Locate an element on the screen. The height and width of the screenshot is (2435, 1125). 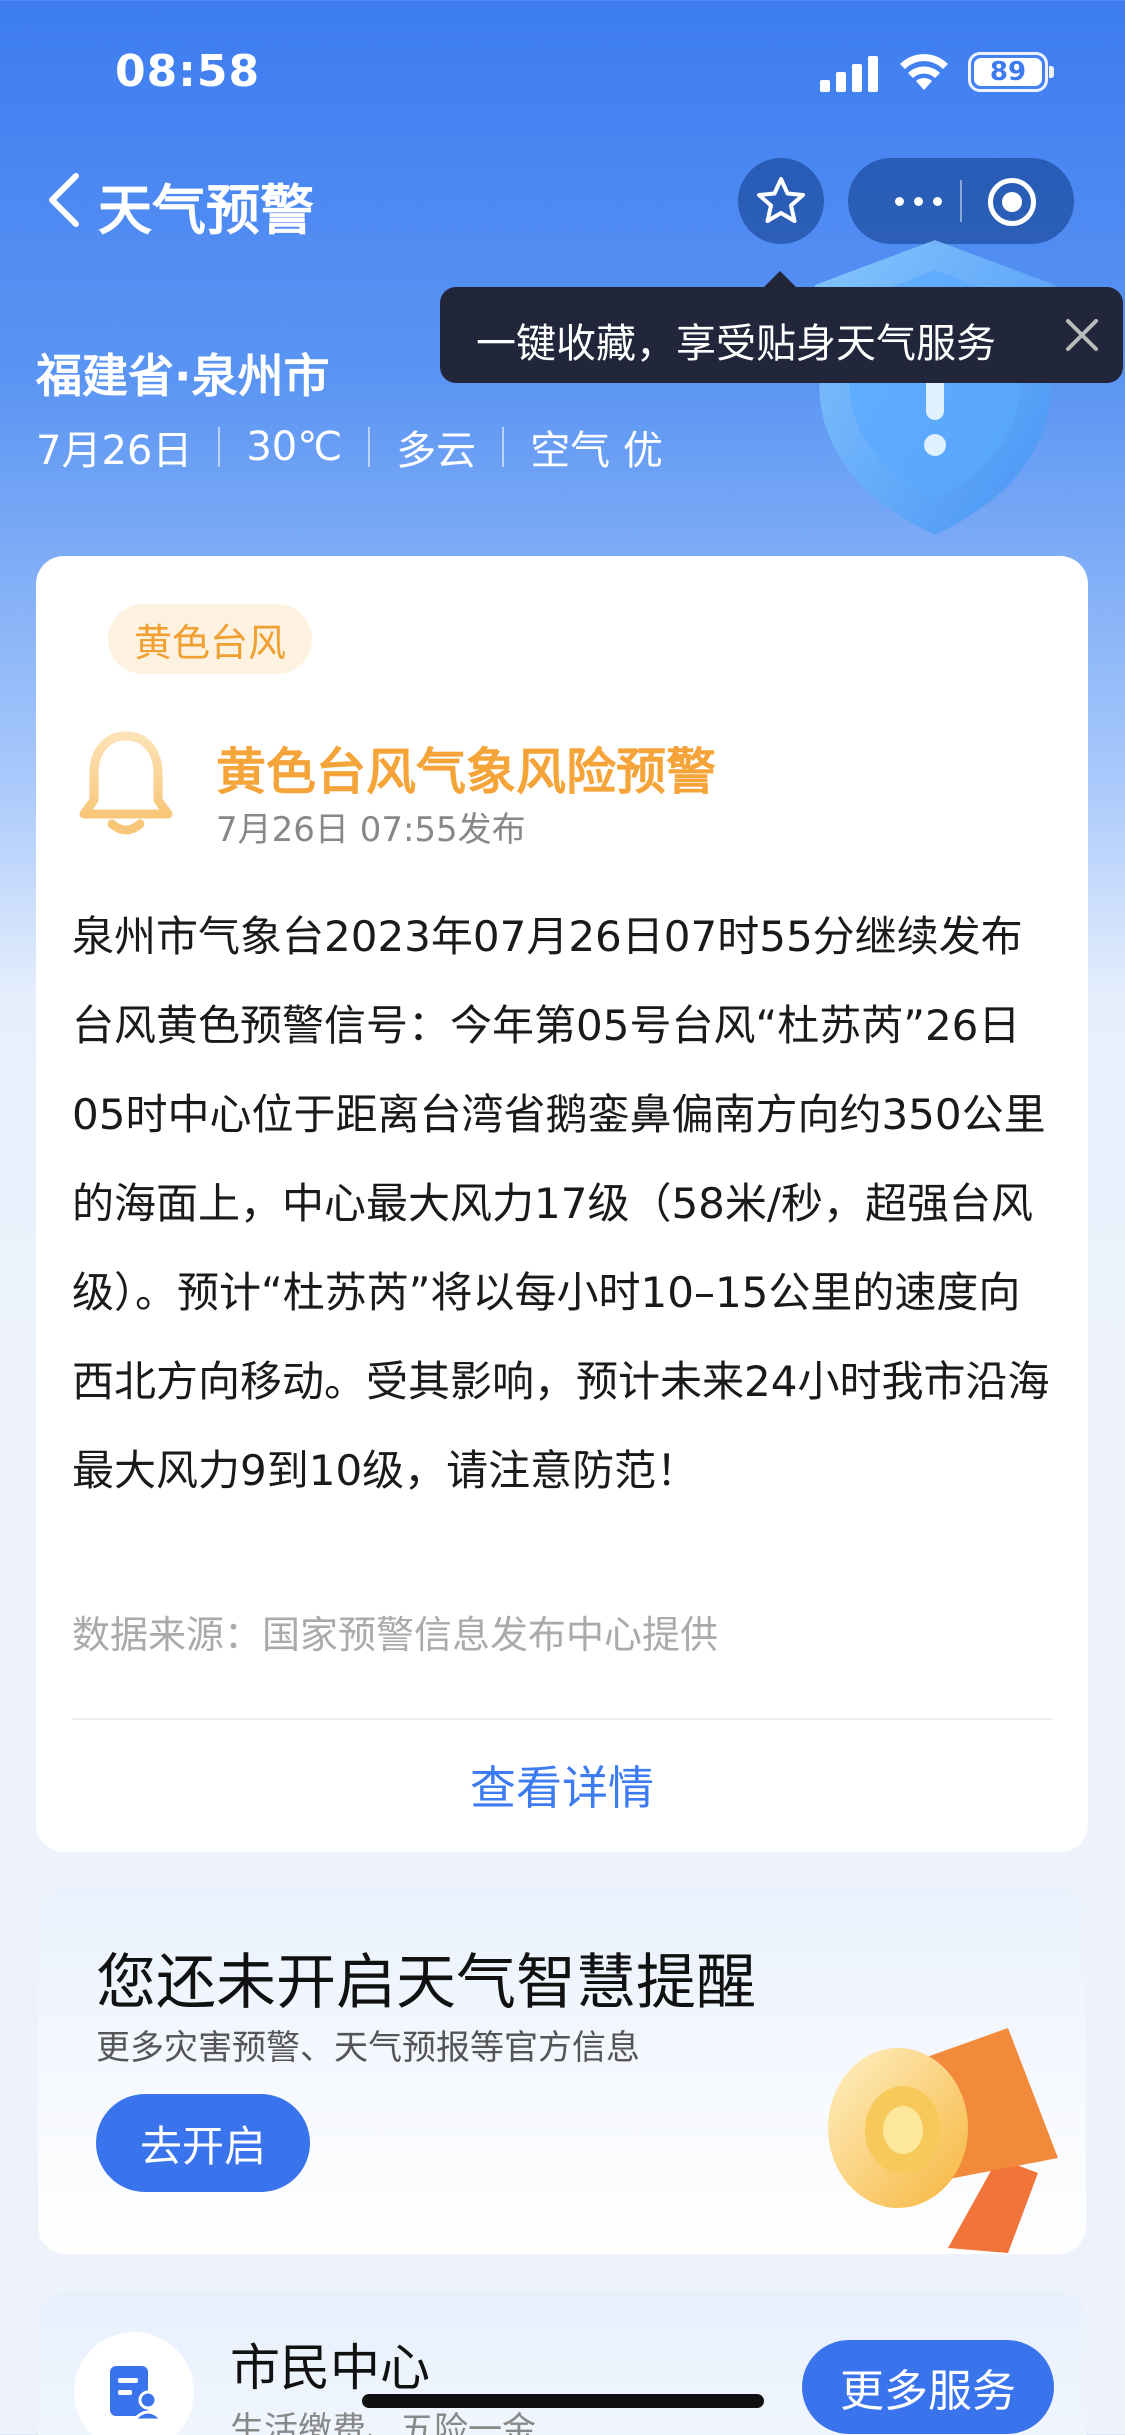
citizen-title: 市民中心 is located at coordinates (330, 2368).